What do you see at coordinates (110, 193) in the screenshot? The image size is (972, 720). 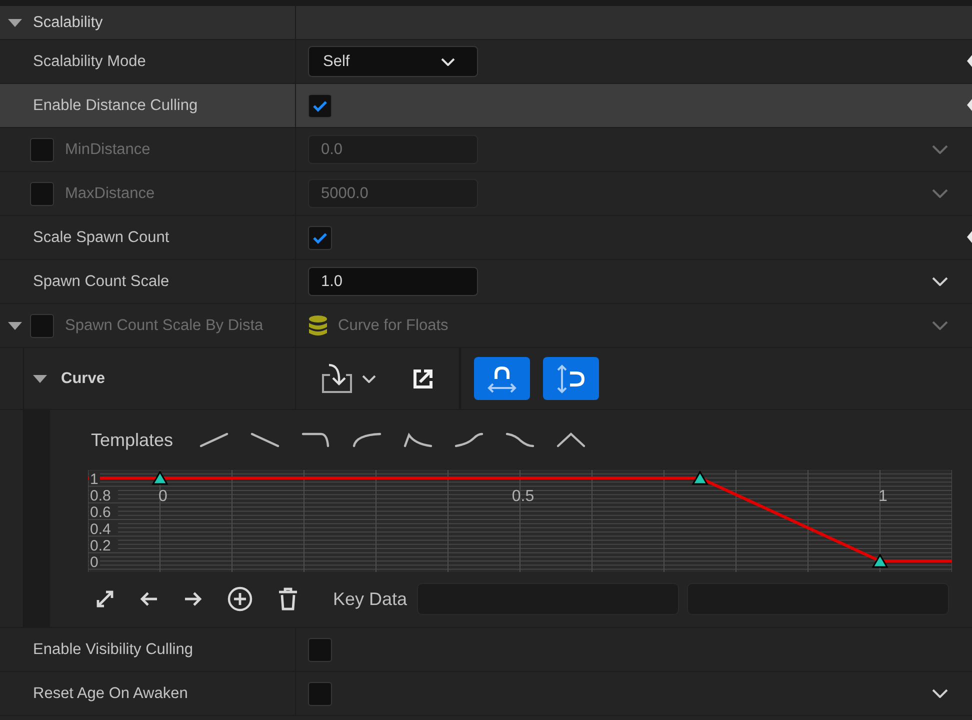 I see `property-label: MaxDistance` at bounding box center [110, 193].